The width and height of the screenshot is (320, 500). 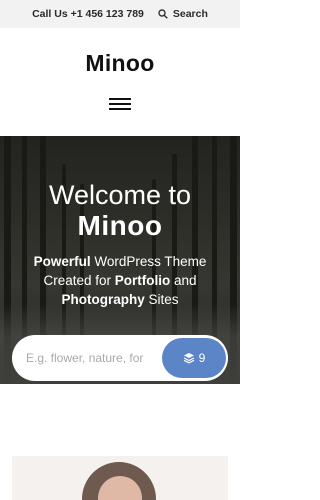 I want to click on portfolio-card, so click(x=120, y=478).